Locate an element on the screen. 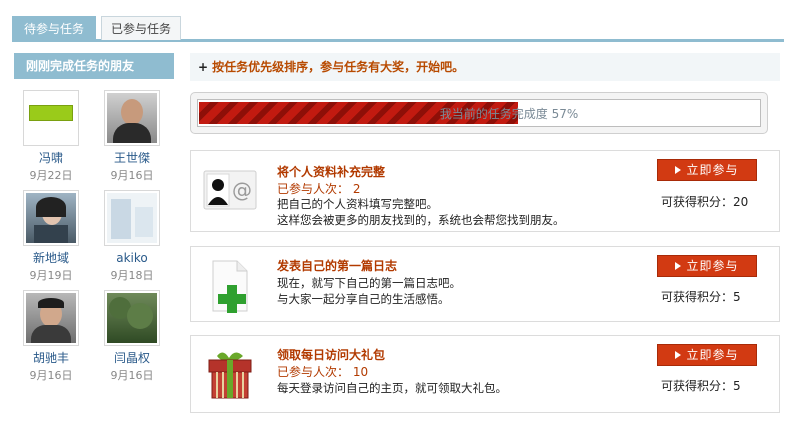 This screenshot has height=436, width=801. tab-pending-tasks: 待参与任务 is located at coordinates (54, 28).